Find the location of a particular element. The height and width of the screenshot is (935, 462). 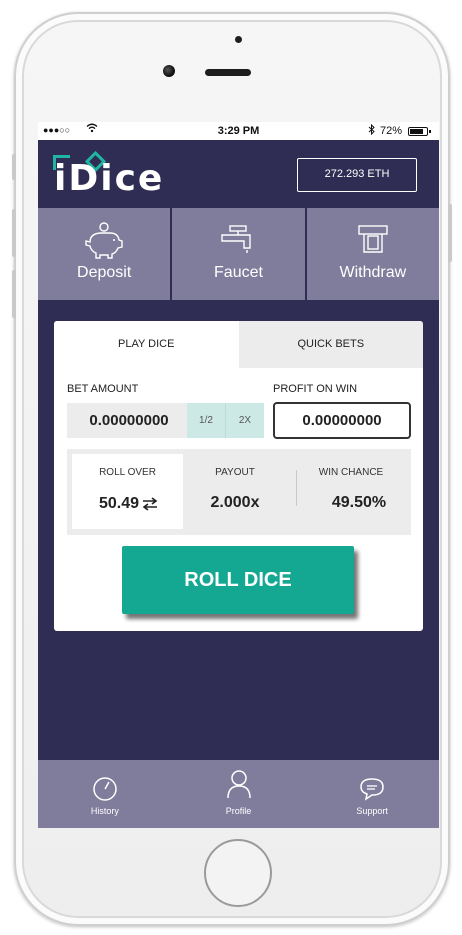

game-tabs: PLAY DICE QUICK BETS is located at coordinates (238, 344).